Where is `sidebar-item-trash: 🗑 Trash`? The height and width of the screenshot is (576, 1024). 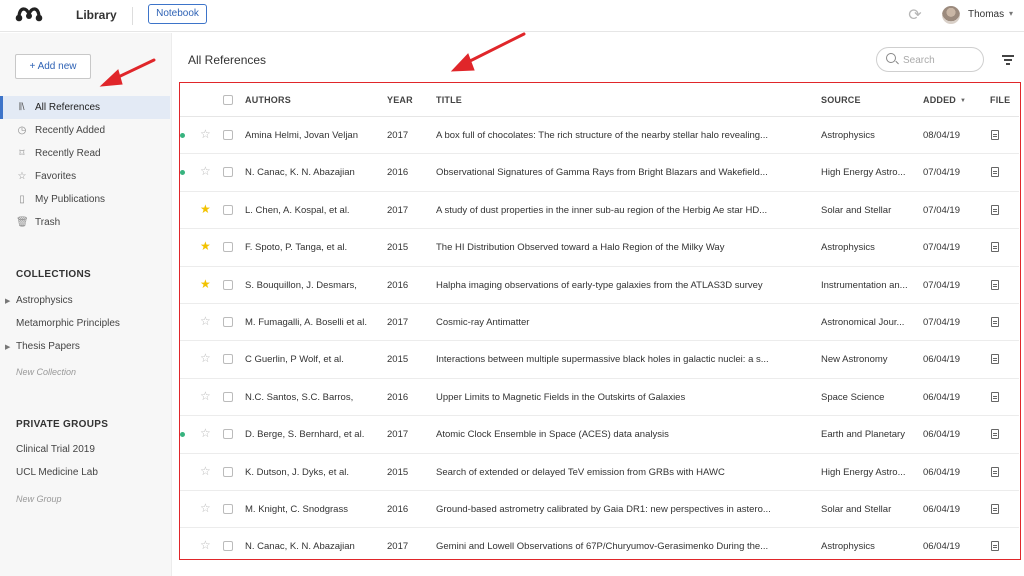 sidebar-item-trash: 🗑 Trash is located at coordinates (85, 222).